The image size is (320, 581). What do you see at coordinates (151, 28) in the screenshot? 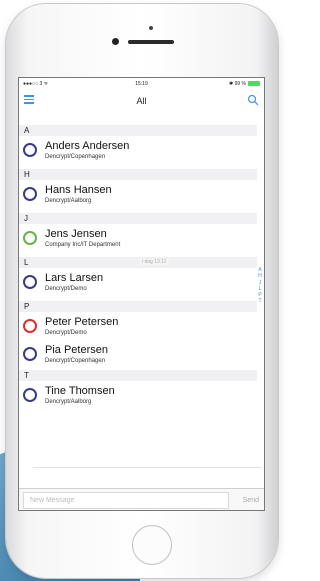
I see `sensor-dot` at bounding box center [151, 28].